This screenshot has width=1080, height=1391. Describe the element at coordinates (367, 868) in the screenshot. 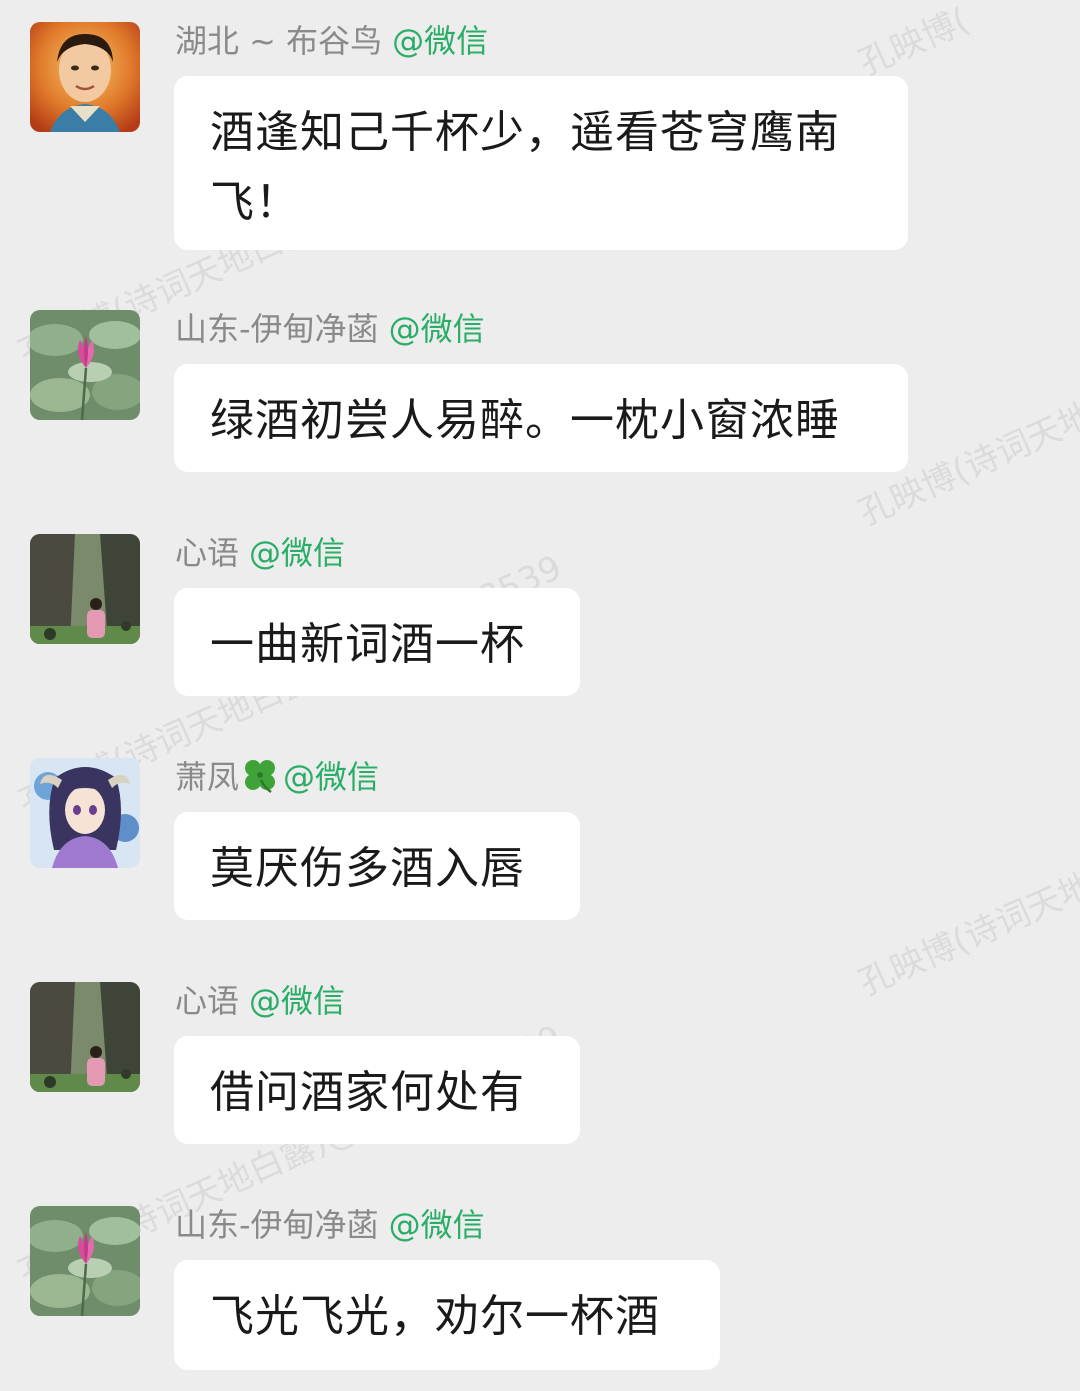

I see `message-text: 莫厌伤多酒入唇` at that location.